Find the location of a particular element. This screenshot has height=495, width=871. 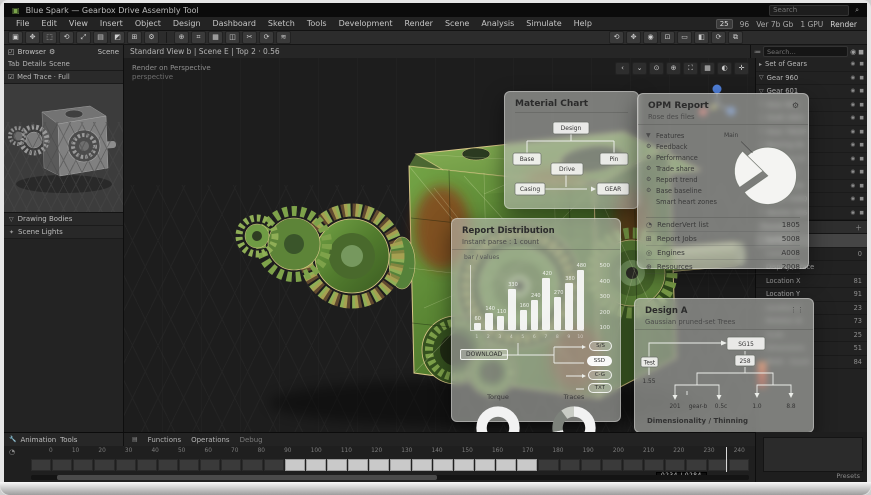

viewport-icon: ✛ is located at coordinates (741, 68).